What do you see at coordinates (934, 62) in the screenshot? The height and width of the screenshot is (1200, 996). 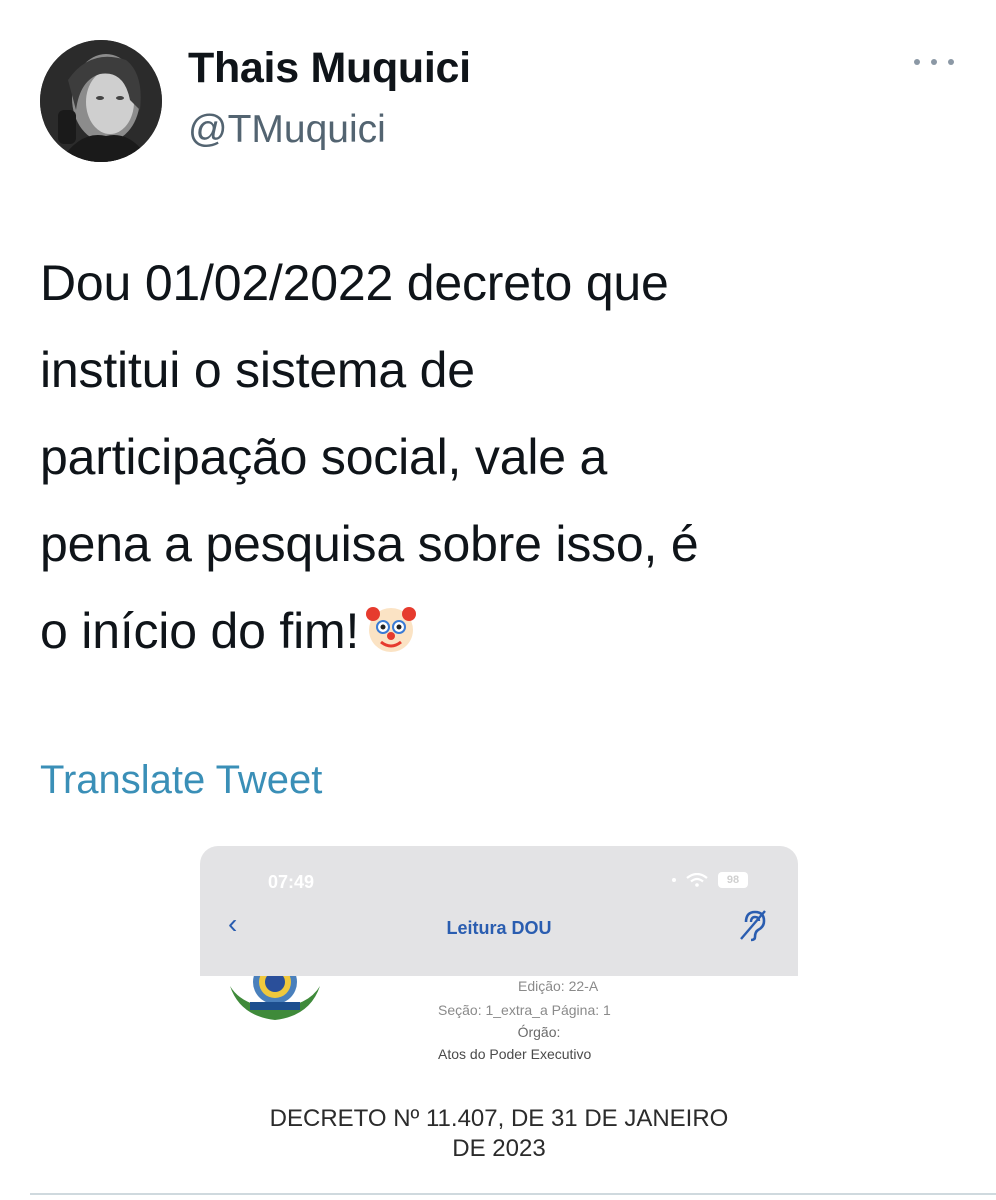 I see `more-options-icon` at bounding box center [934, 62].